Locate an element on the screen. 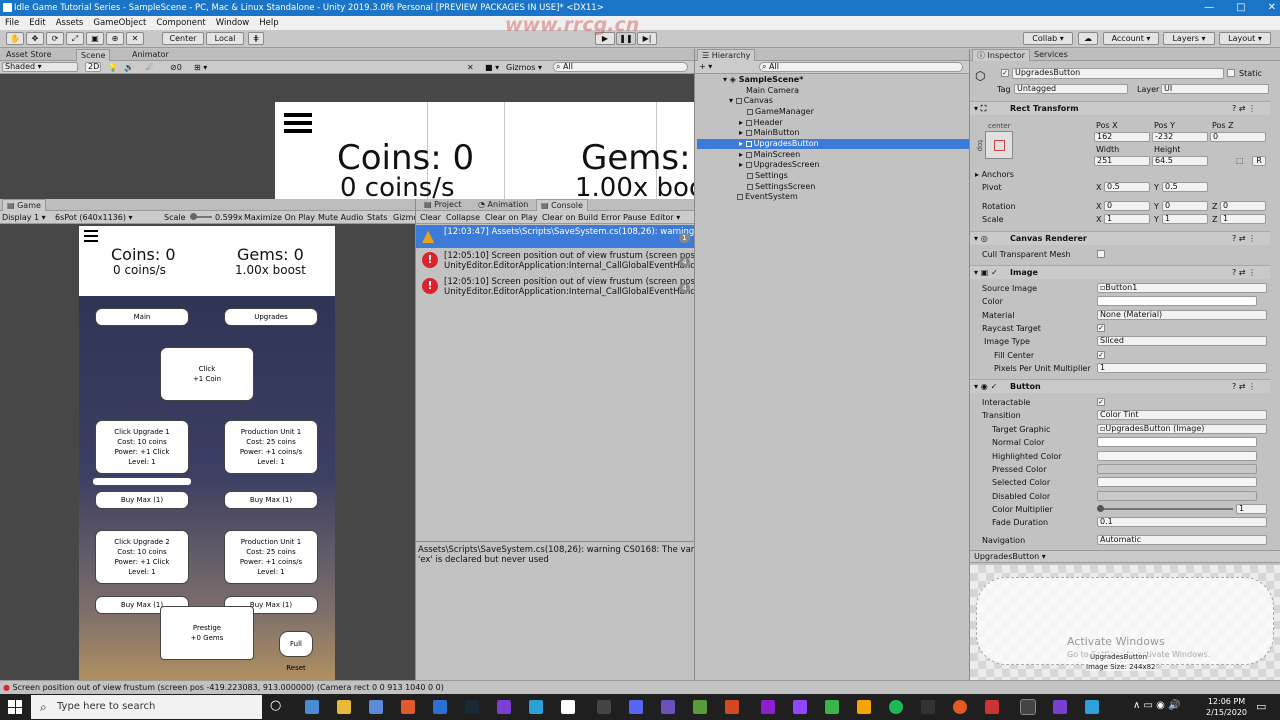  static-checkbox is located at coordinates (1231, 73).